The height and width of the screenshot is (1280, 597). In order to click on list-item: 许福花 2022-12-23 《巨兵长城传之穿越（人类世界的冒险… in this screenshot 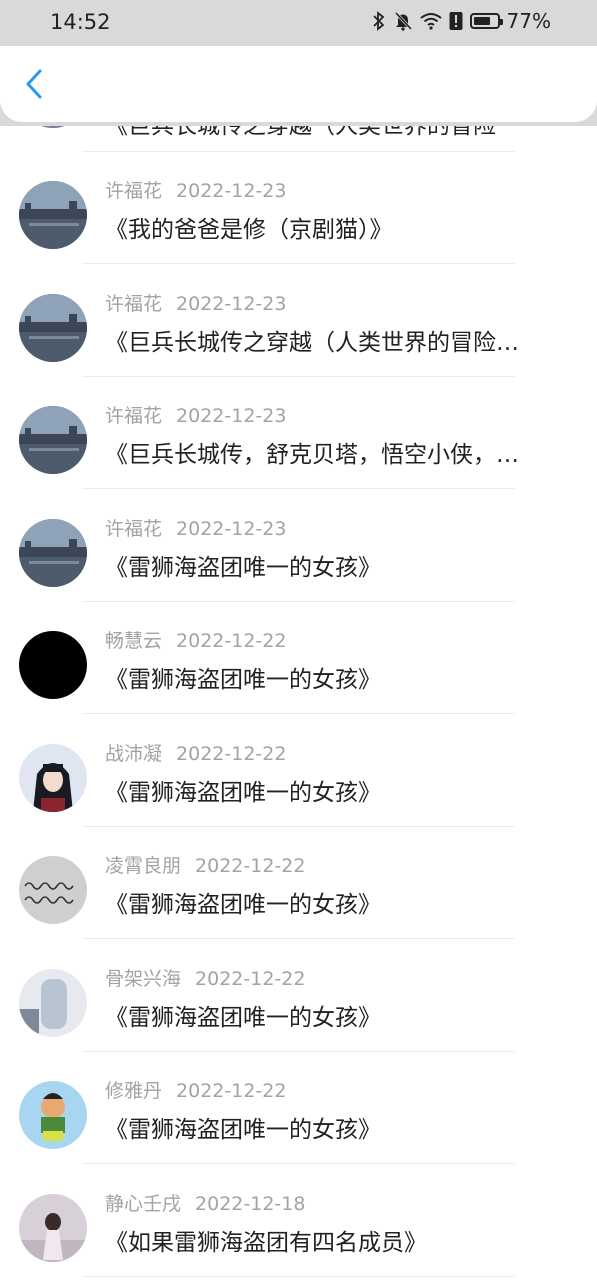, I will do `click(298, 321)`.